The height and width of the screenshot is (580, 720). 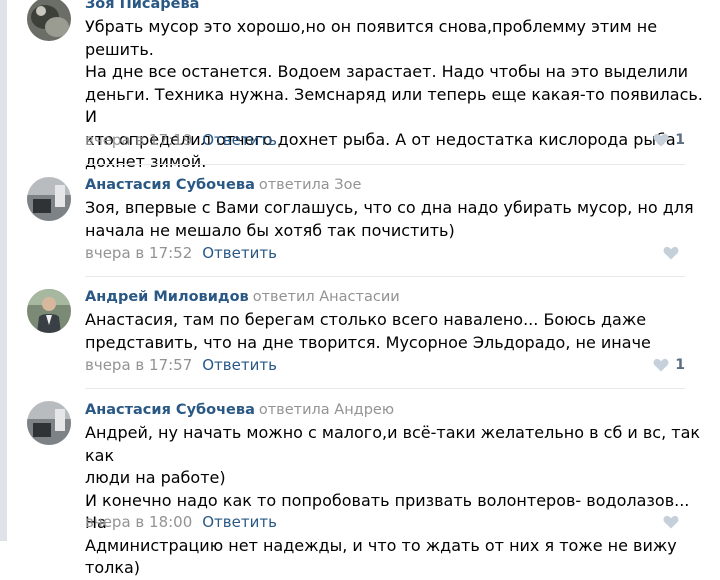 What do you see at coordinates (326, 410) in the screenshot?
I see `reply-to-link: ответила Андрею` at bounding box center [326, 410].